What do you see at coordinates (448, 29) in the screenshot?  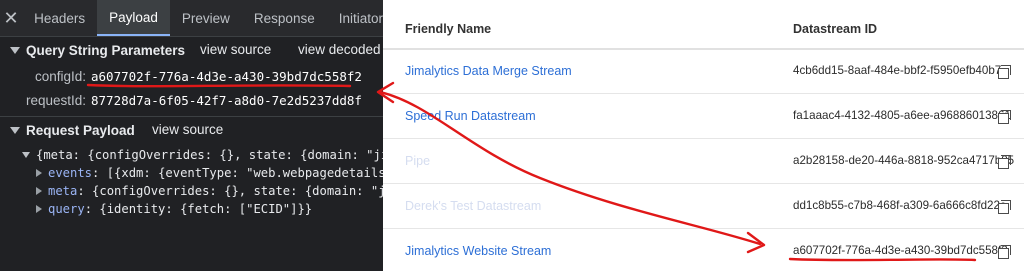 I see `column-header-friendly-name: Friendly Name` at bounding box center [448, 29].